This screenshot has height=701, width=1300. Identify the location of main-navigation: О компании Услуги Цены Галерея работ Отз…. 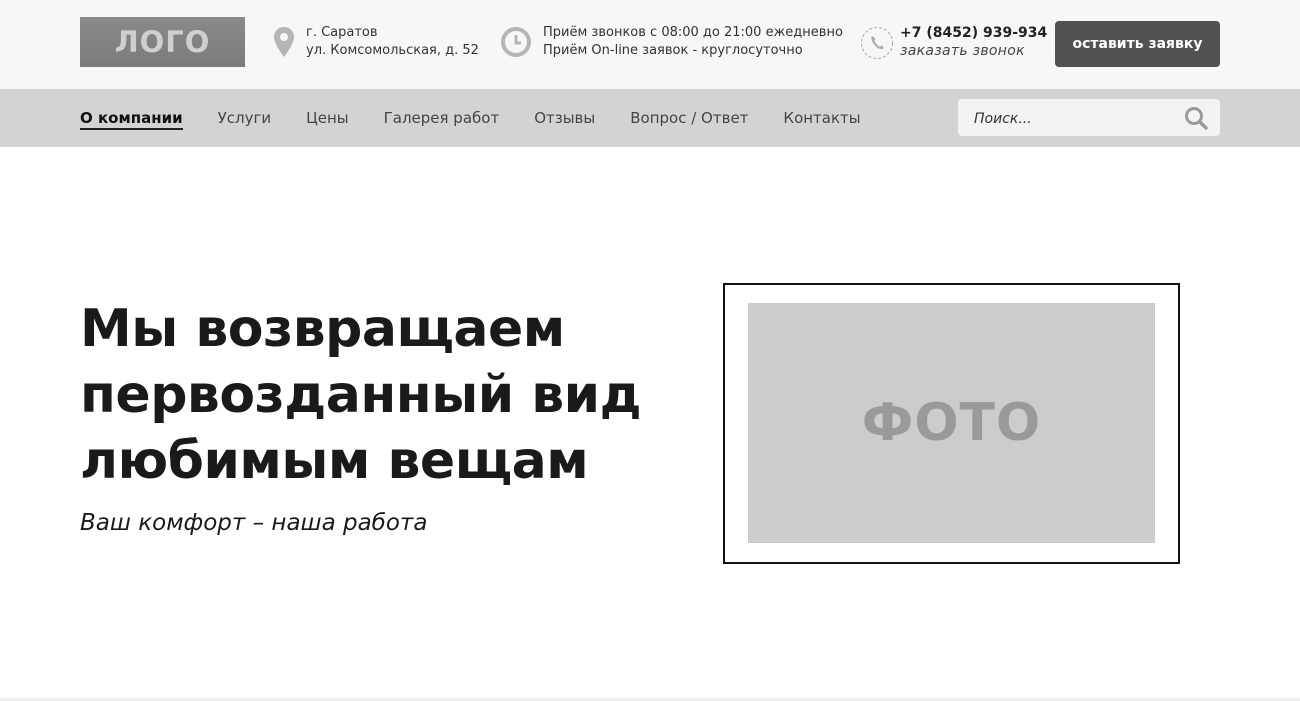
(650, 118).